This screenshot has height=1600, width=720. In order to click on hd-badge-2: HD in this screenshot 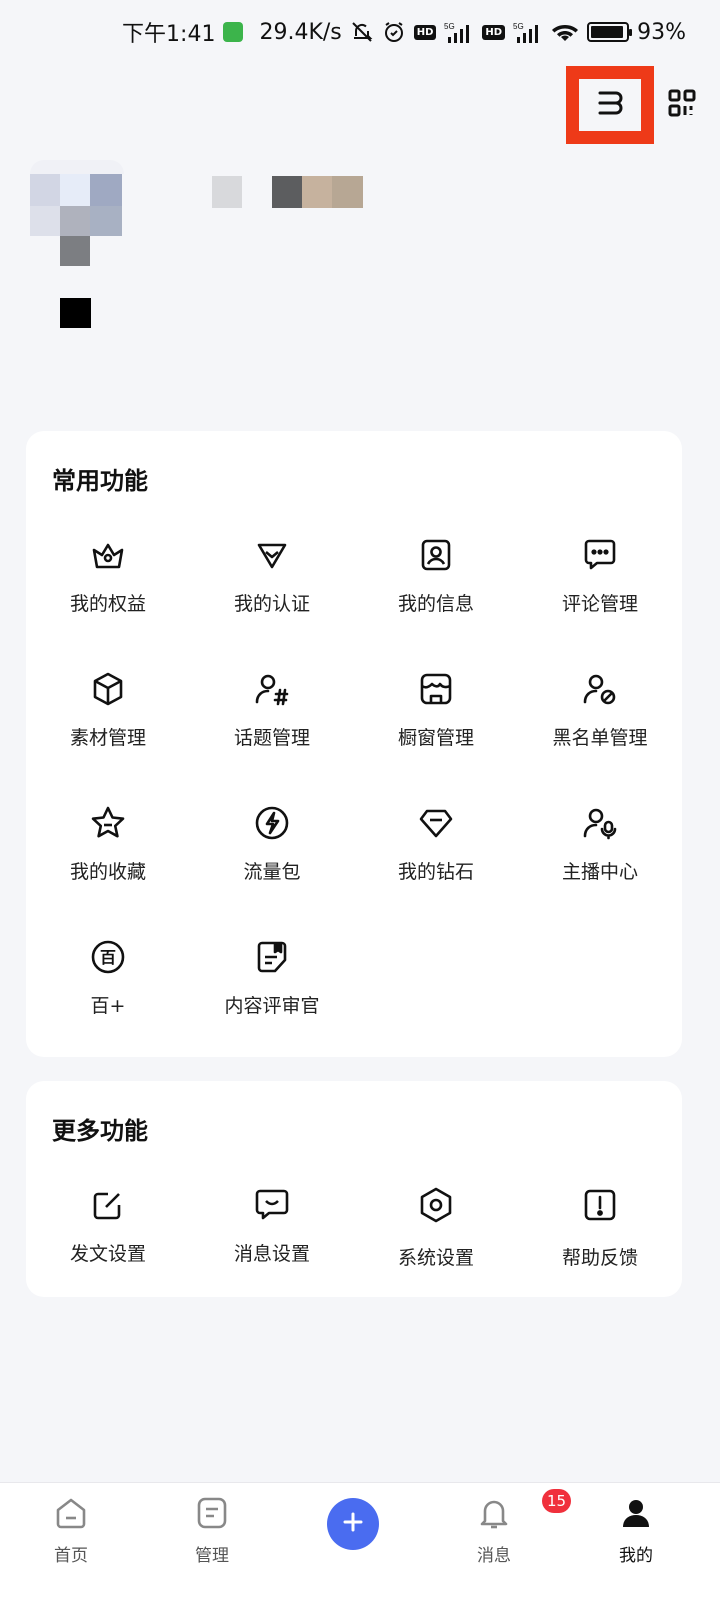, I will do `click(494, 32)`.